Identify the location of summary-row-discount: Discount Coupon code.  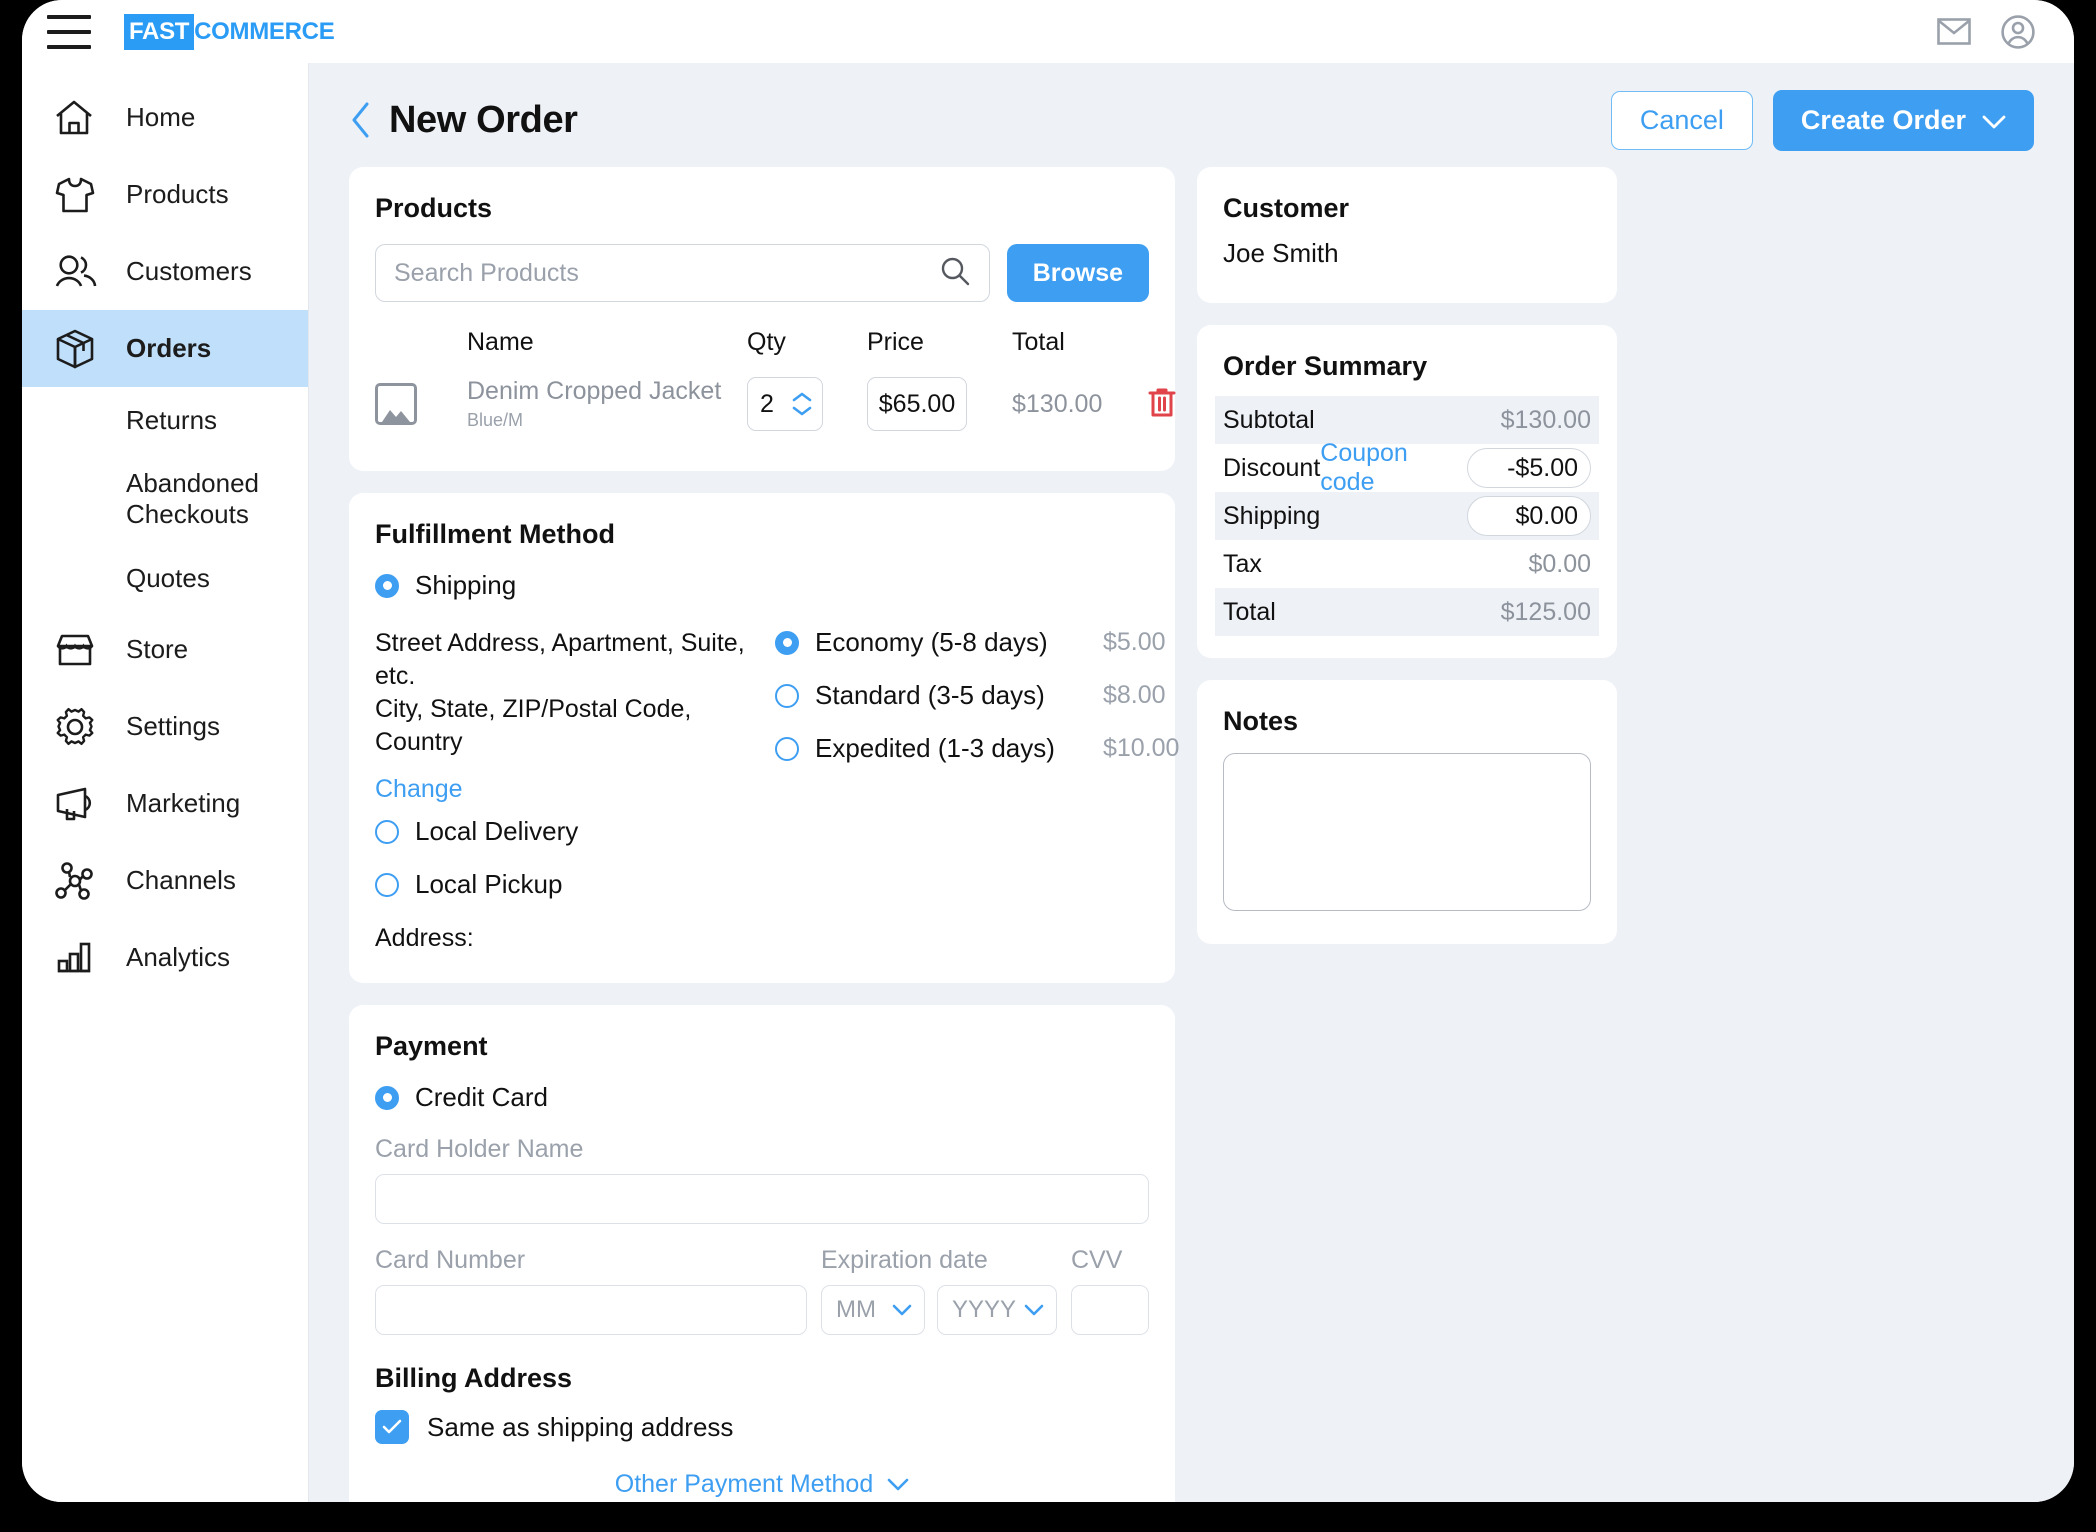
(1407, 467).